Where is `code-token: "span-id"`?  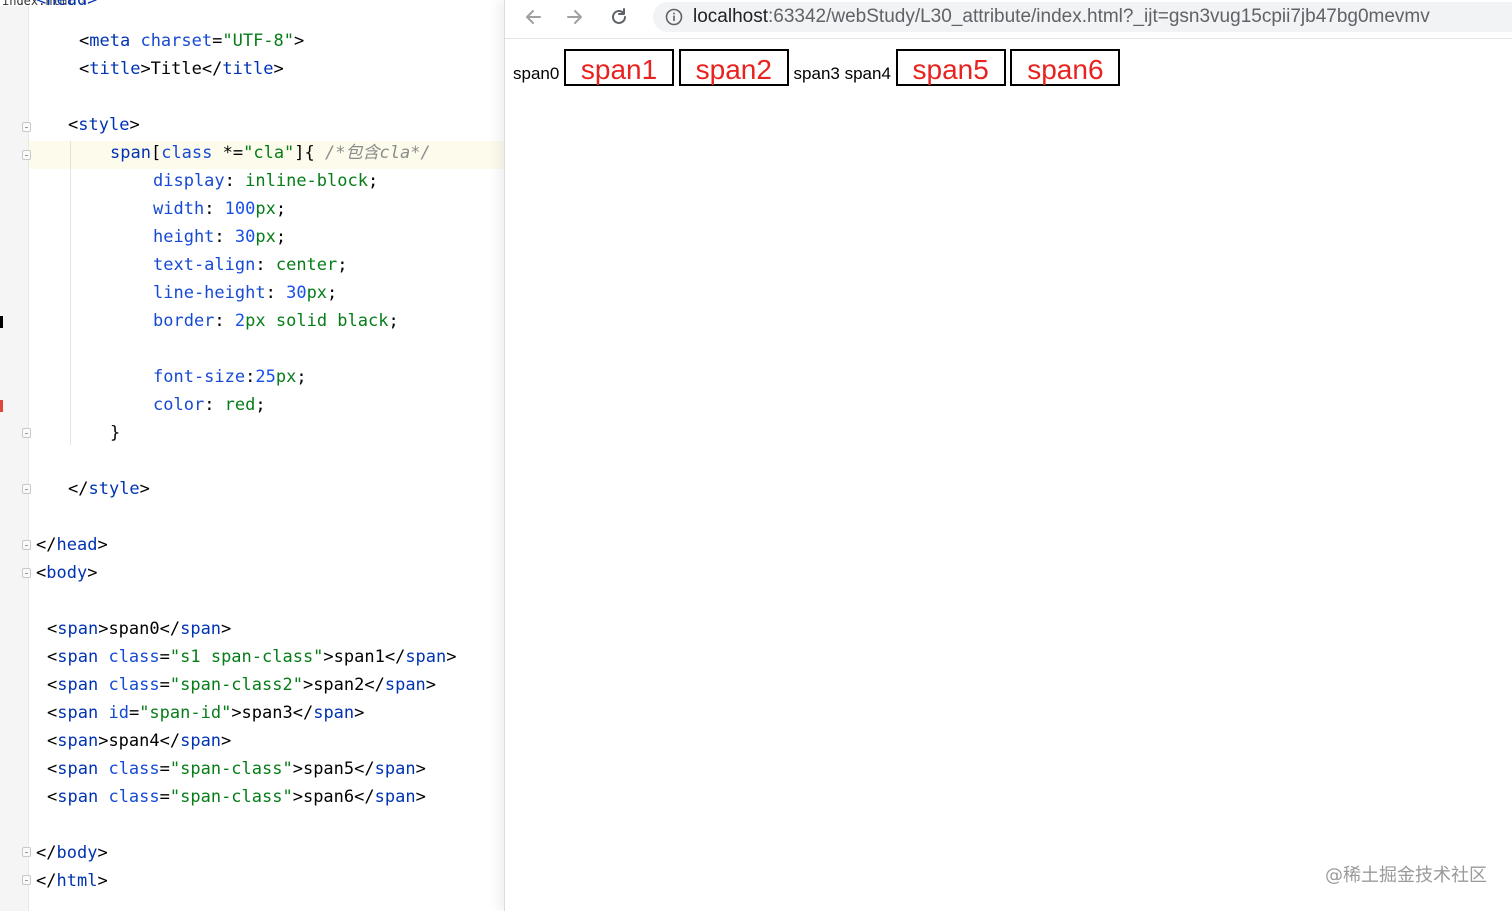
code-token: "span-id" is located at coordinates (185, 713).